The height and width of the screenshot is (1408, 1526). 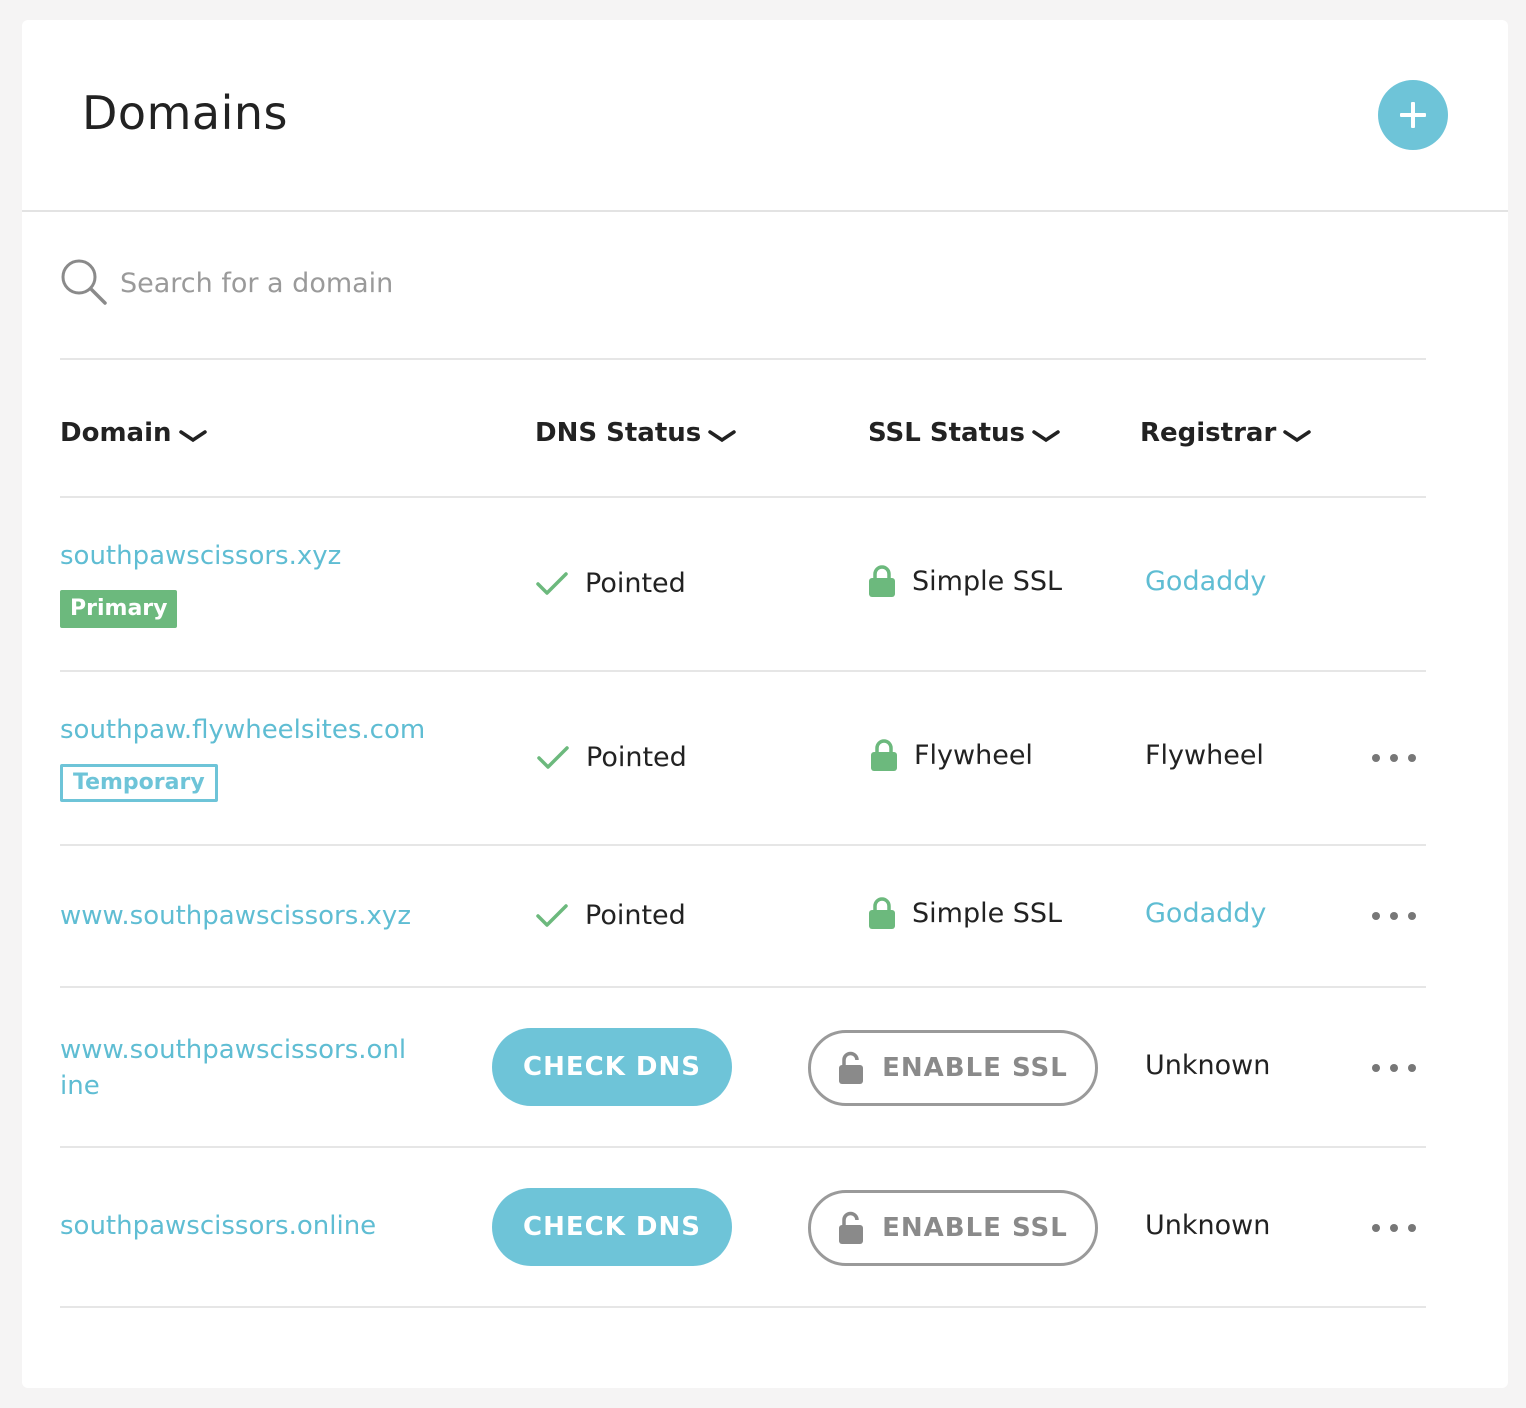 I want to click on domain-link: southpawscissors.online, so click(x=260, y=1226).